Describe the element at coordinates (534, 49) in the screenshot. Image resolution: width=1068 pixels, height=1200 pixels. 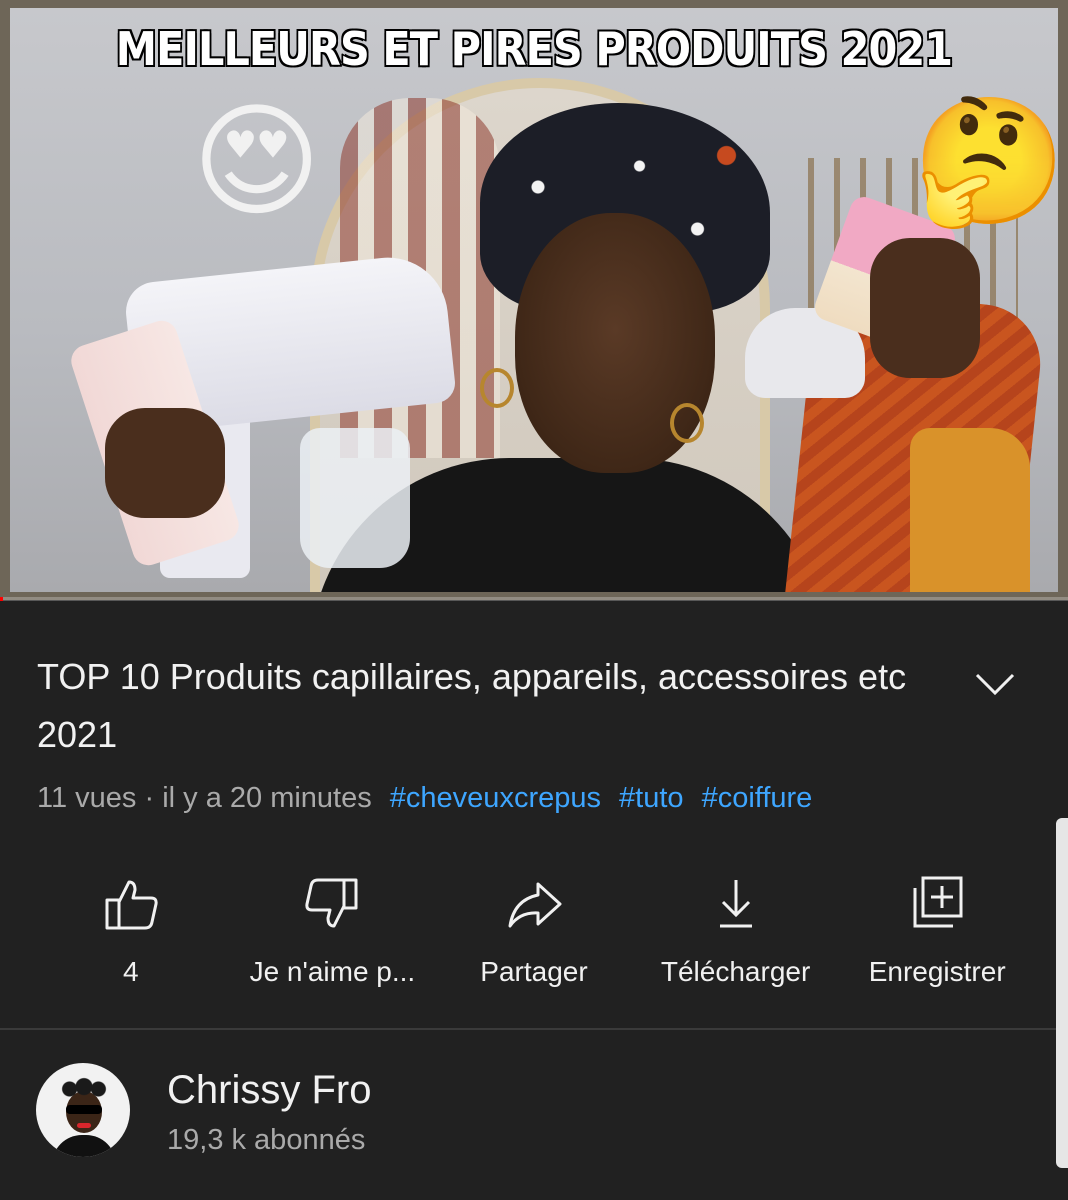
I see `thumbnail-banner-text: MEILLEURS ET PIRES PRODUITS 2021` at that location.